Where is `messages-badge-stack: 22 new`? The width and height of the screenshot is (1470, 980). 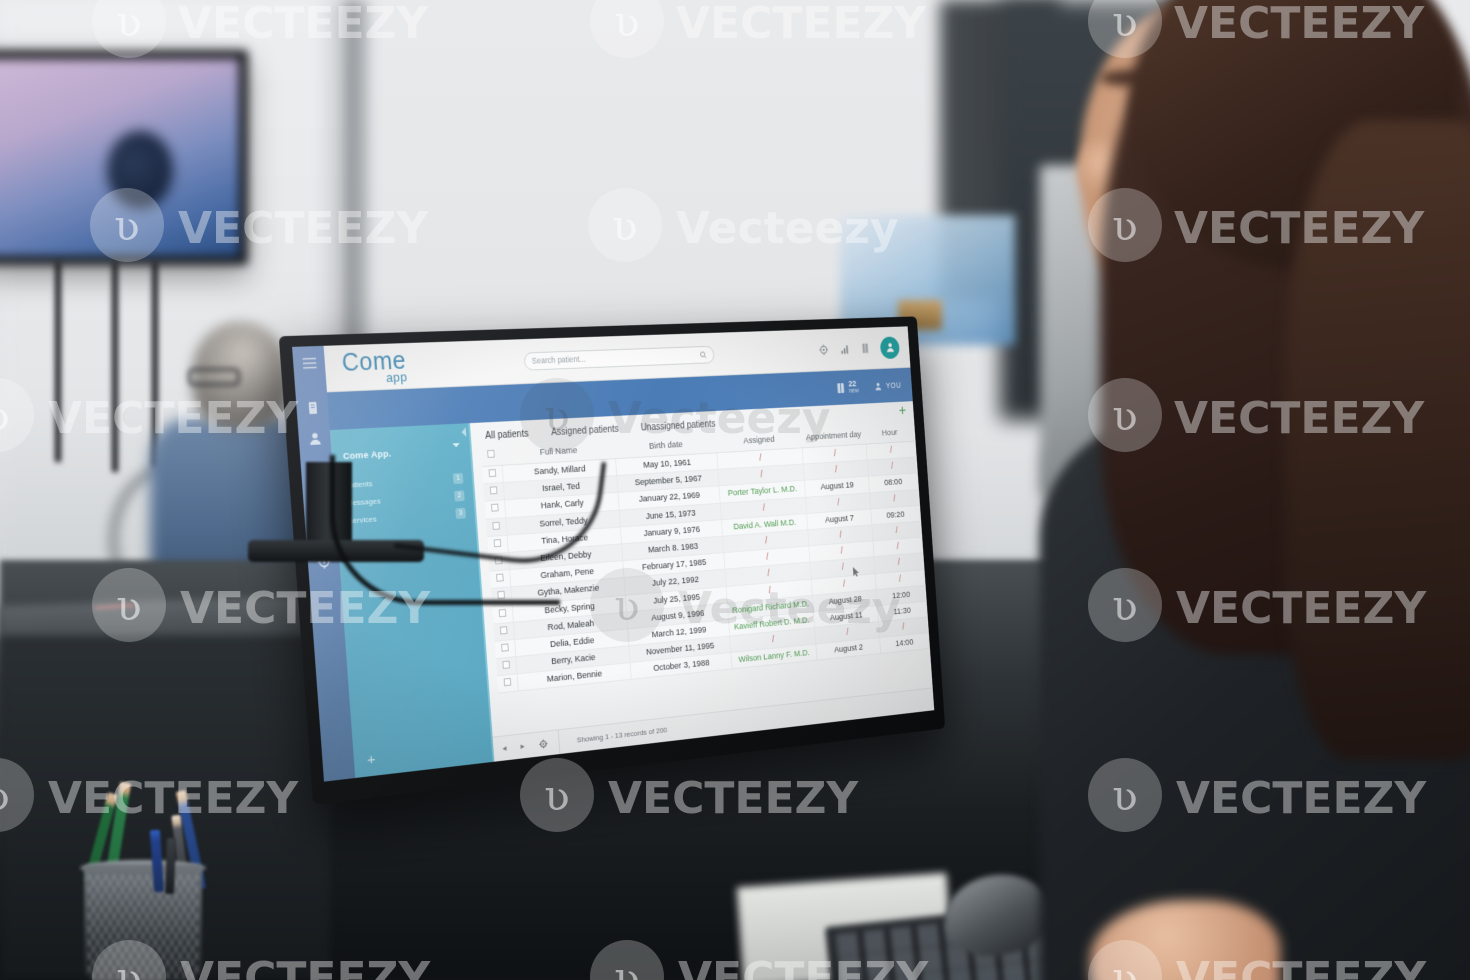
messages-badge-stack: 22 new is located at coordinates (854, 387).